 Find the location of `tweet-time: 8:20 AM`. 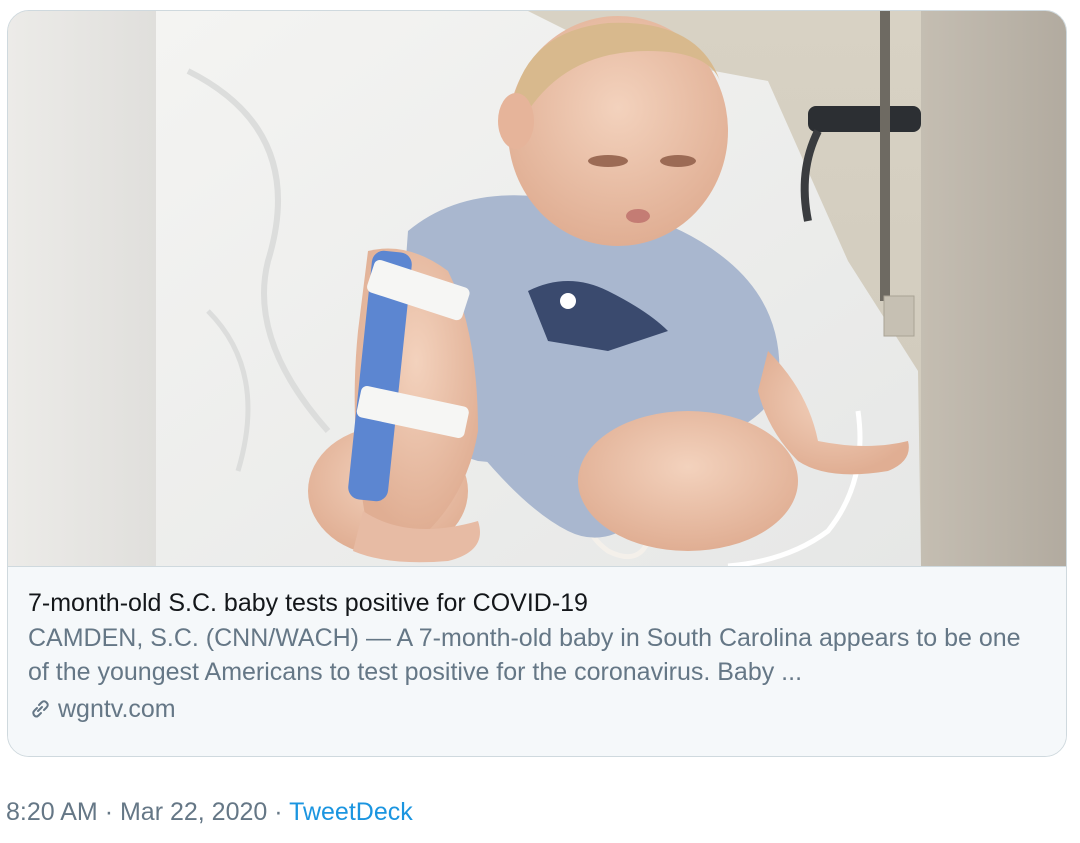

tweet-time: 8:20 AM is located at coordinates (52, 812).